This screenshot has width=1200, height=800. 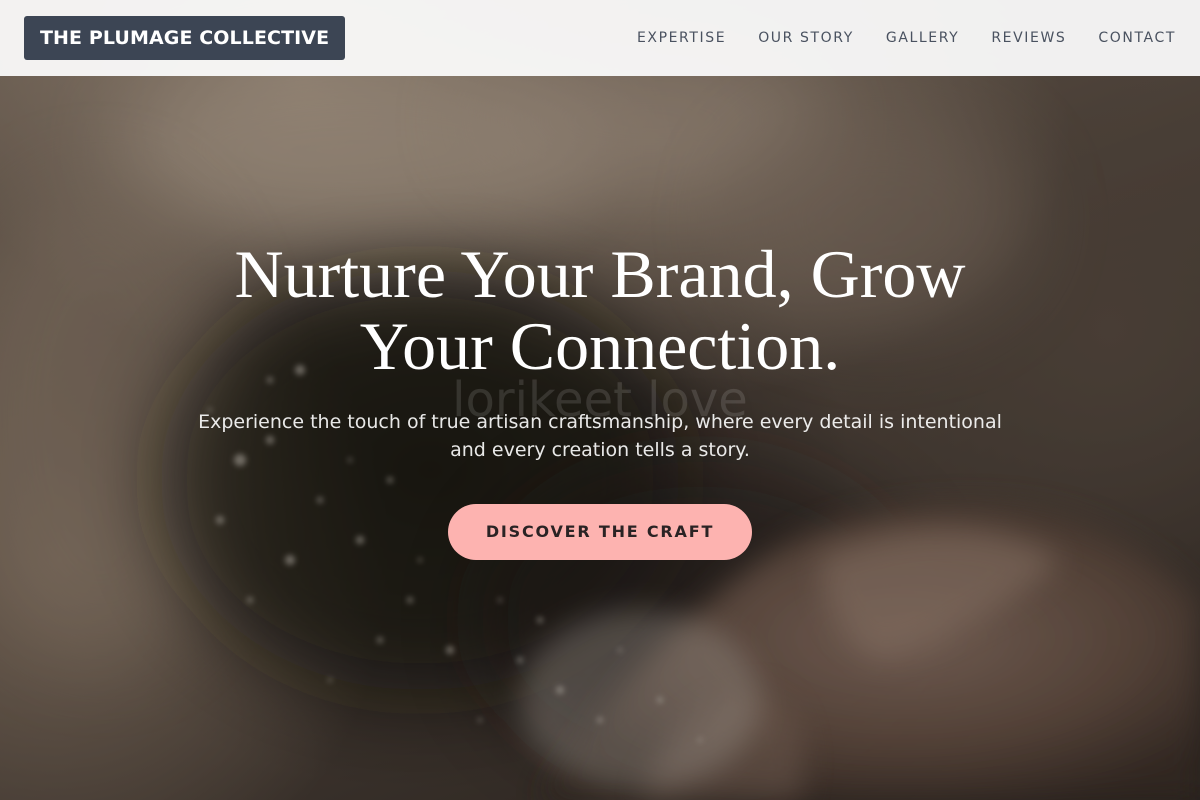 What do you see at coordinates (185, 38) in the screenshot?
I see `brand-logo: THE PLUMAGE COLLECTIVE` at bounding box center [185, 38].